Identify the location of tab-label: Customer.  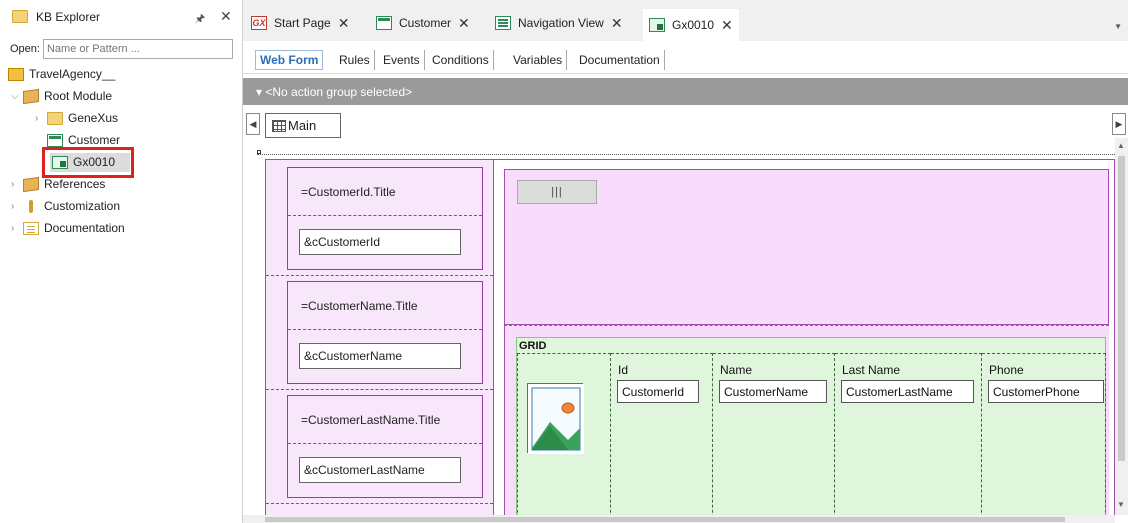
(425, 23).